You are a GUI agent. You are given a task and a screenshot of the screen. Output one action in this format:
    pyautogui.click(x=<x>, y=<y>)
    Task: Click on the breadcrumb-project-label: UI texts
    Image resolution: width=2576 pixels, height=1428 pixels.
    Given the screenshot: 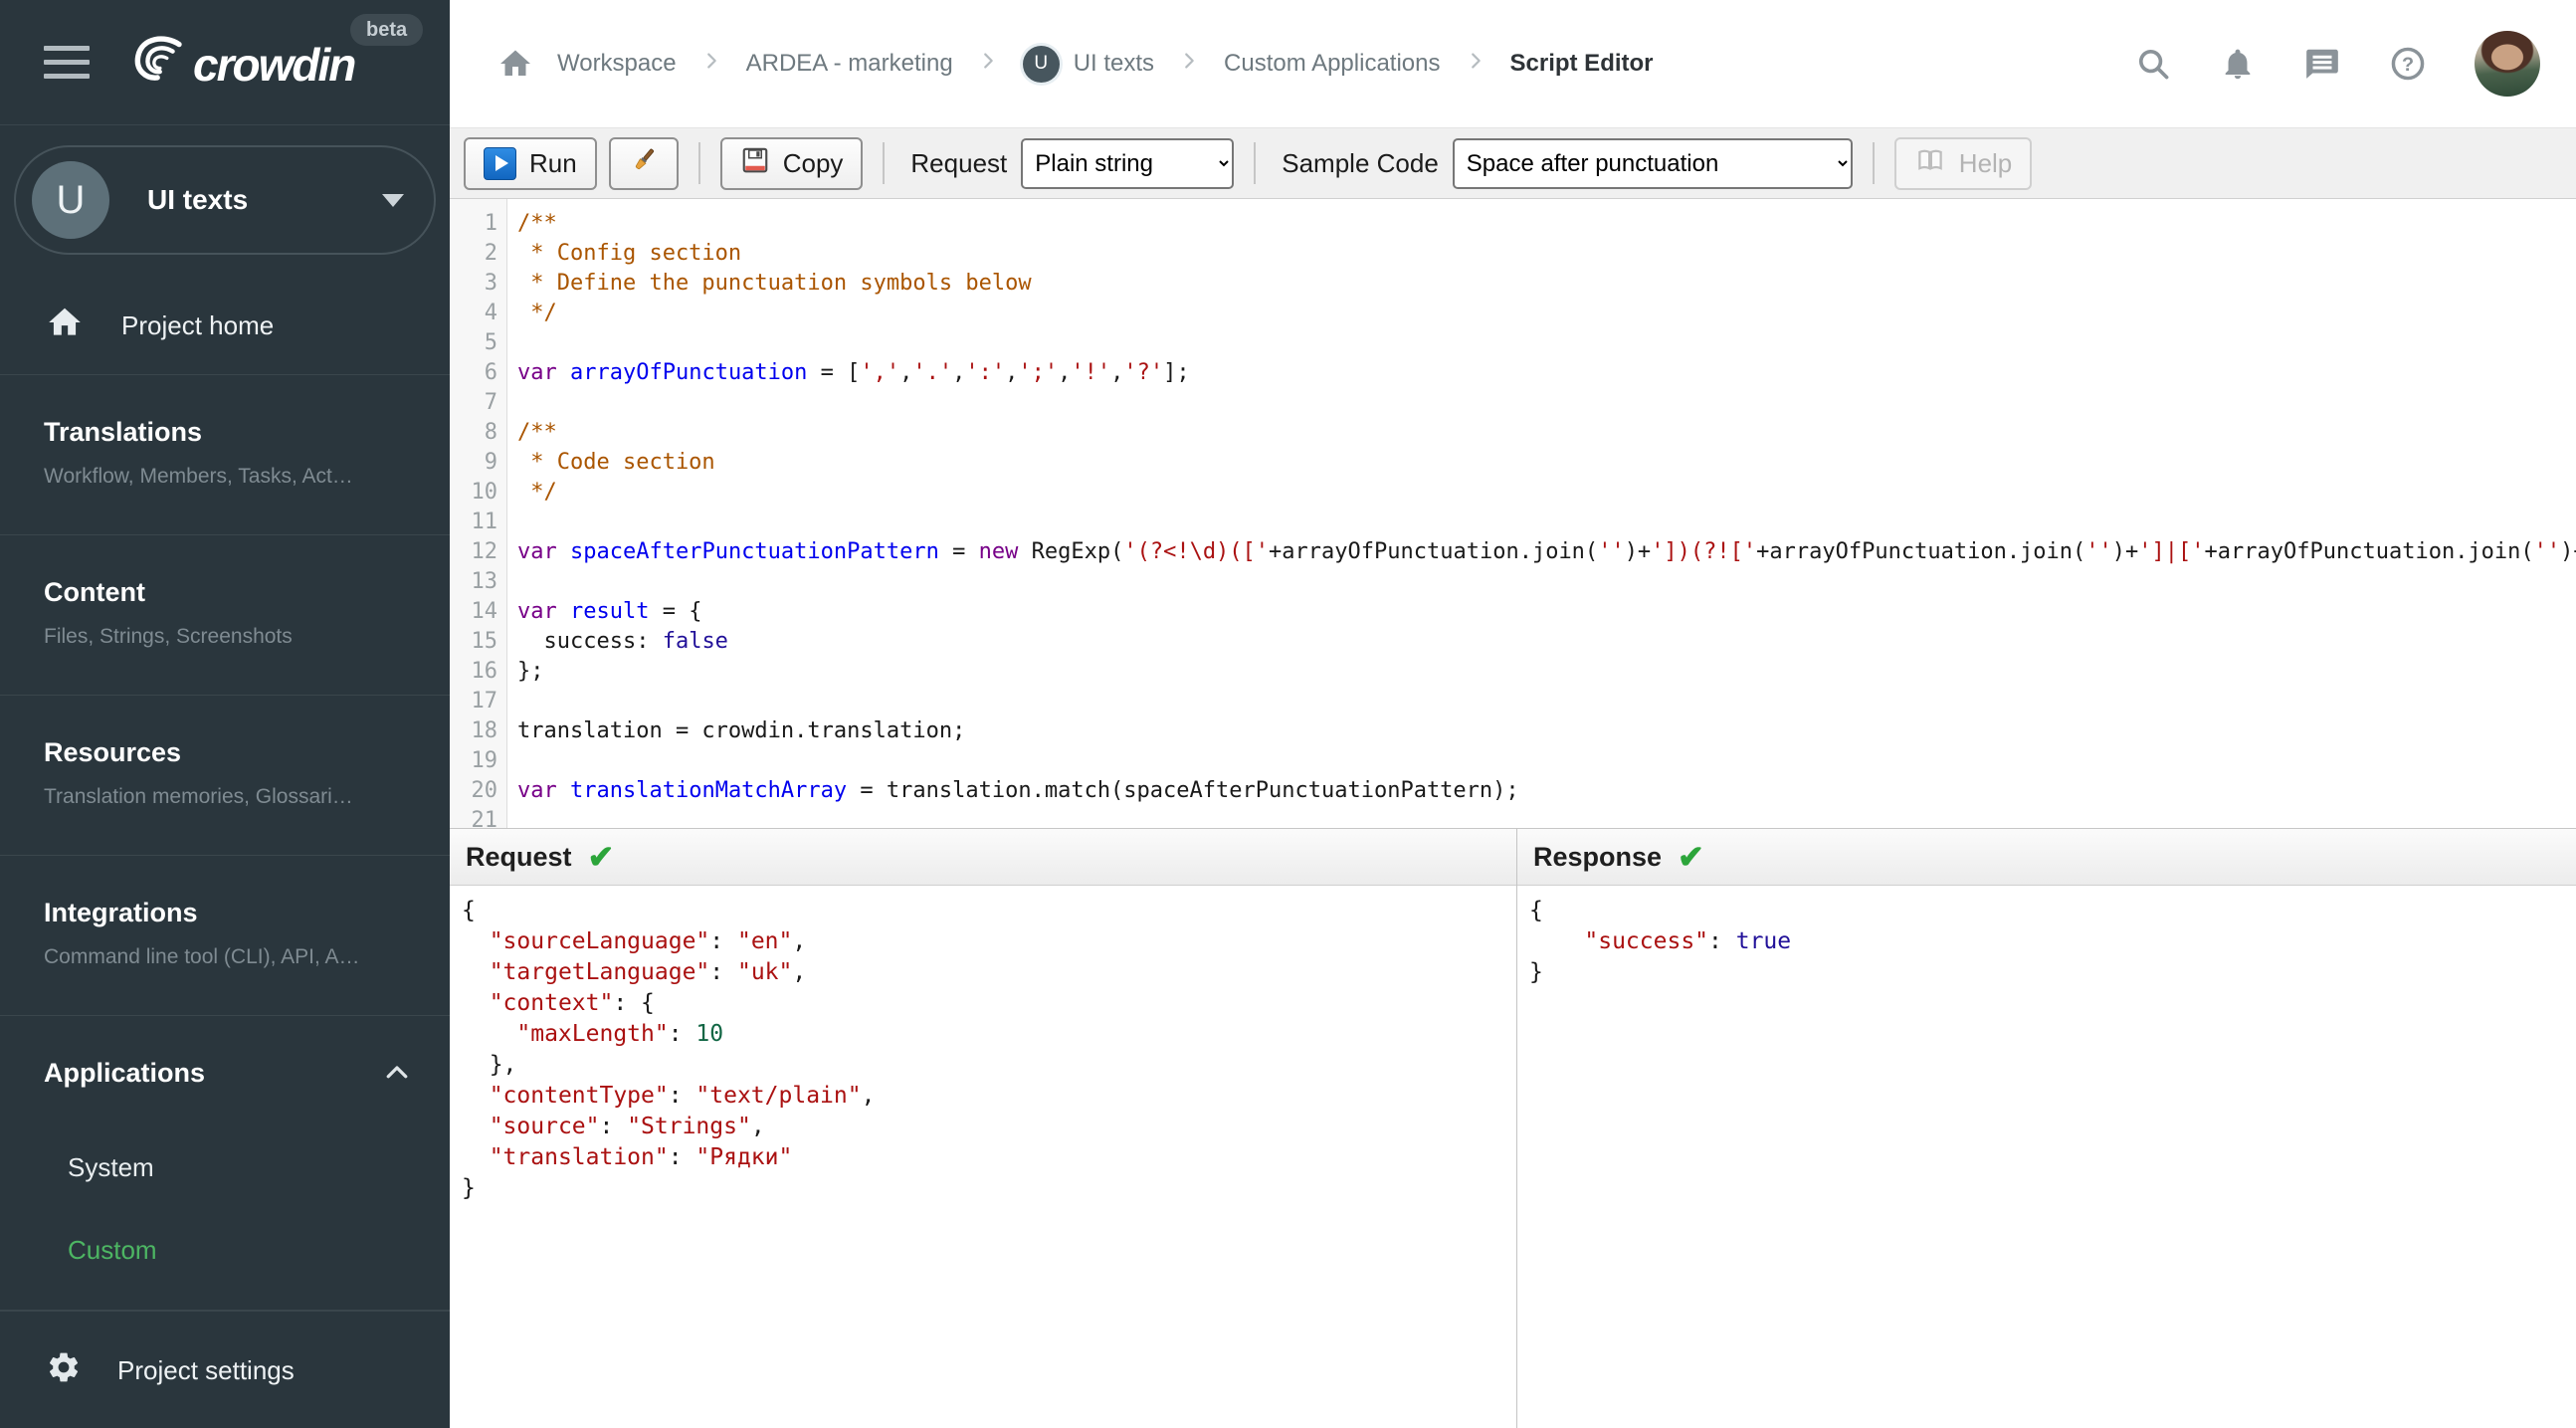 What is the action you would take?
    pyautogui.click(x=1114, y=64)
    